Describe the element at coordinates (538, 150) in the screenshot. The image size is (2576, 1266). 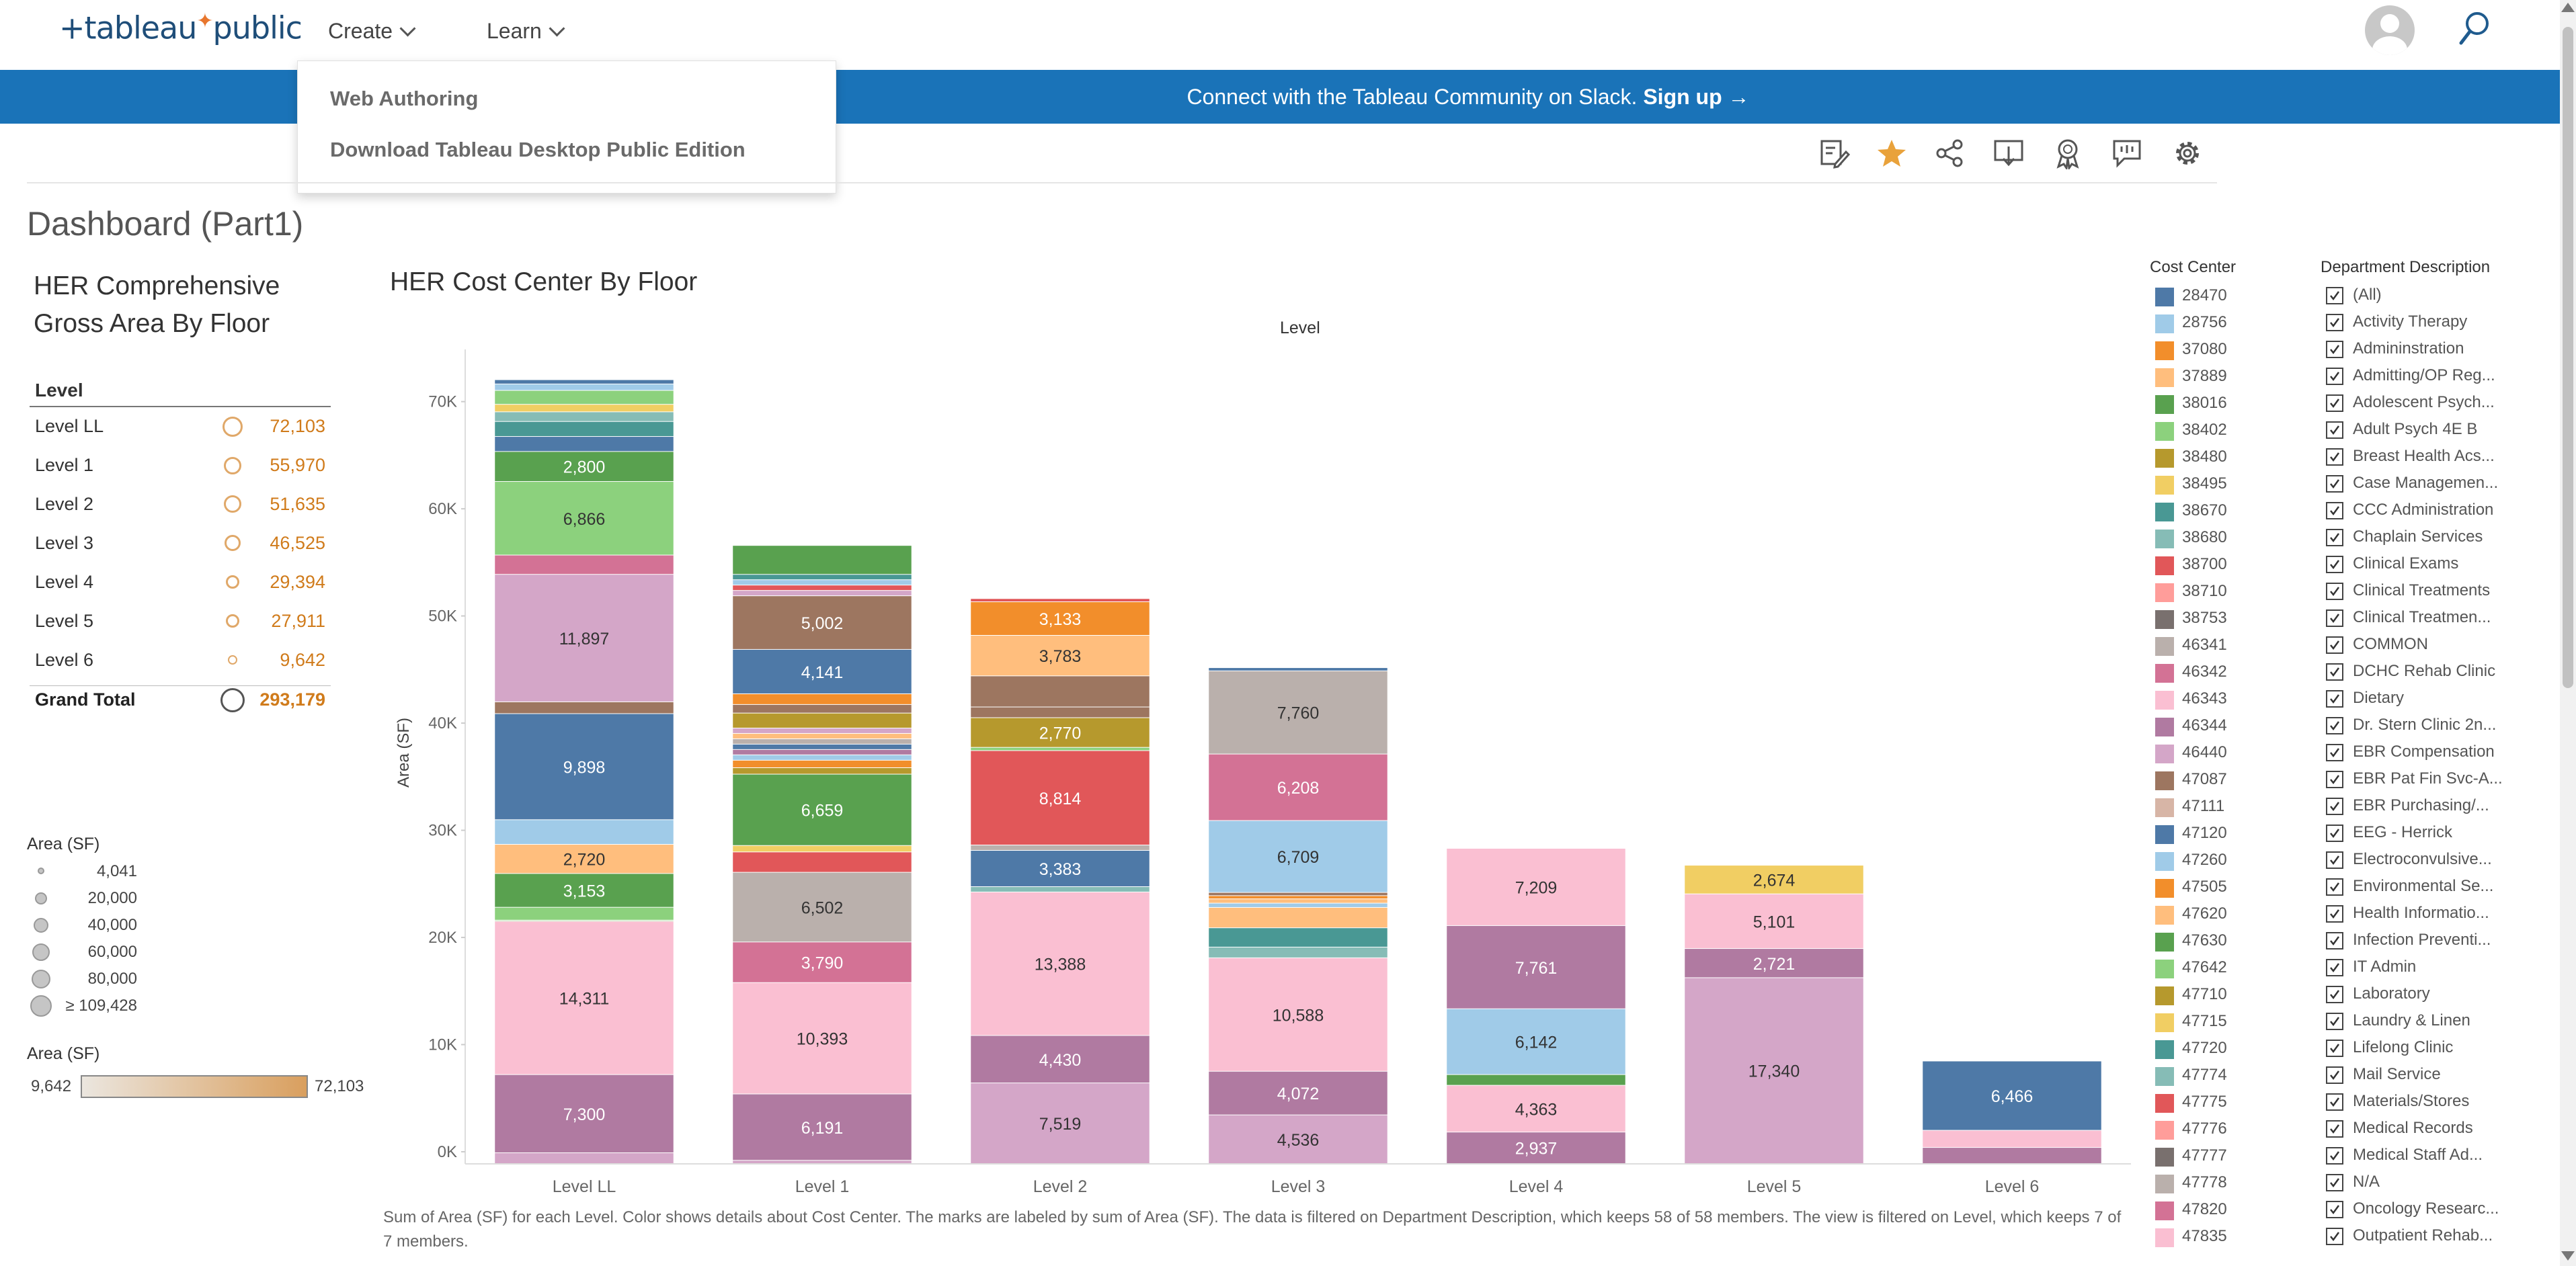
I see `menu-item-download-desktop: Download Tableau Desktop Public Edition` at that location.